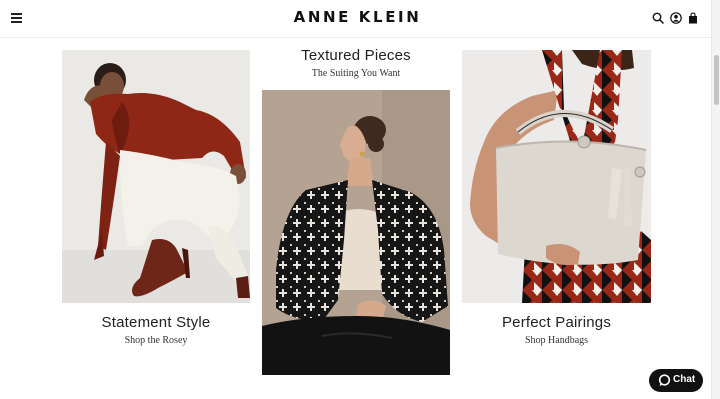 This screenshot has height=399, width=720. I want to click on chat-bubble-icon, so click(664, 380).